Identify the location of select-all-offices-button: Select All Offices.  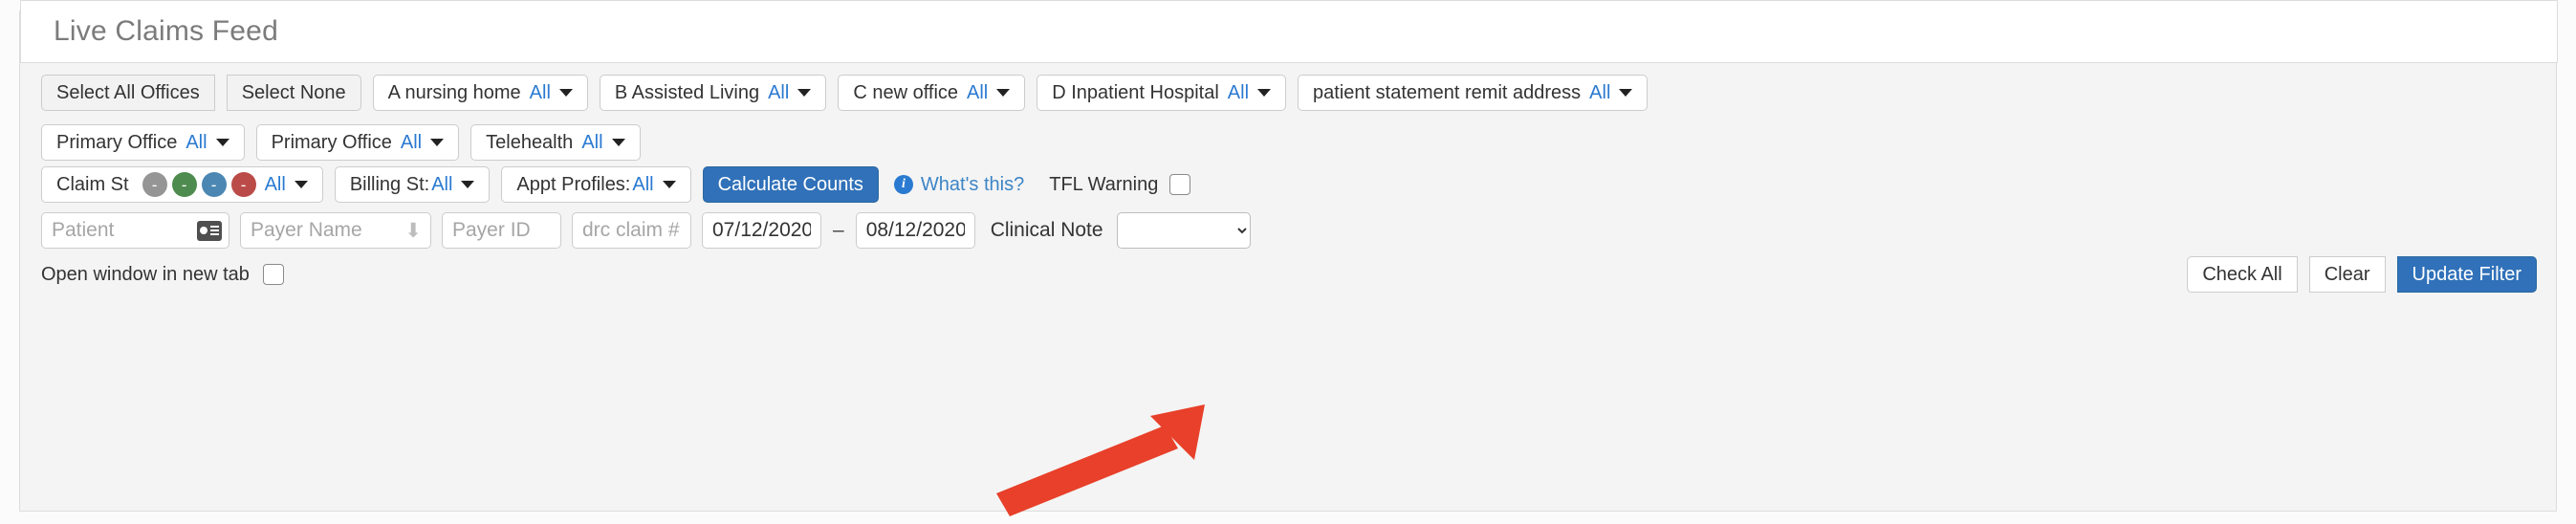
(128, 93).